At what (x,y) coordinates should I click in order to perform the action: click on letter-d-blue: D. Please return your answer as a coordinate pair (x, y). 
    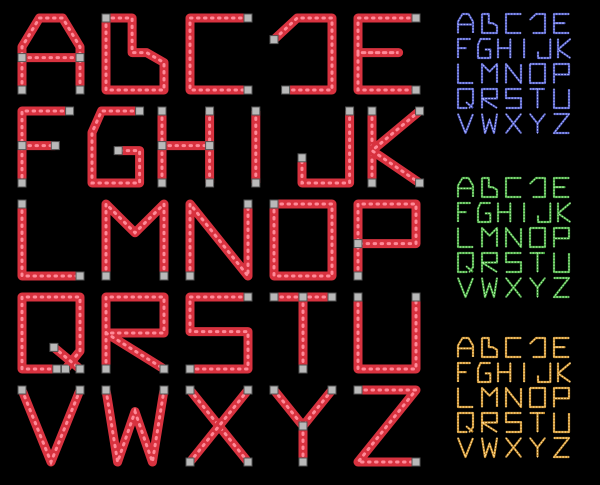
    Looking at the image, I should click on (538, 23).